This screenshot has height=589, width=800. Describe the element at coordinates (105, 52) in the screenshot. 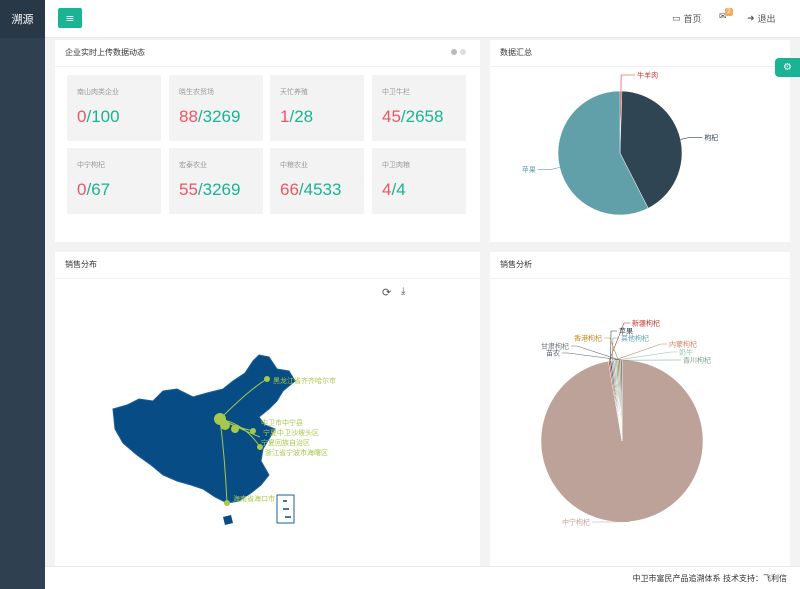

I see `panel-title: 企业实时上传数据动态` at that location.